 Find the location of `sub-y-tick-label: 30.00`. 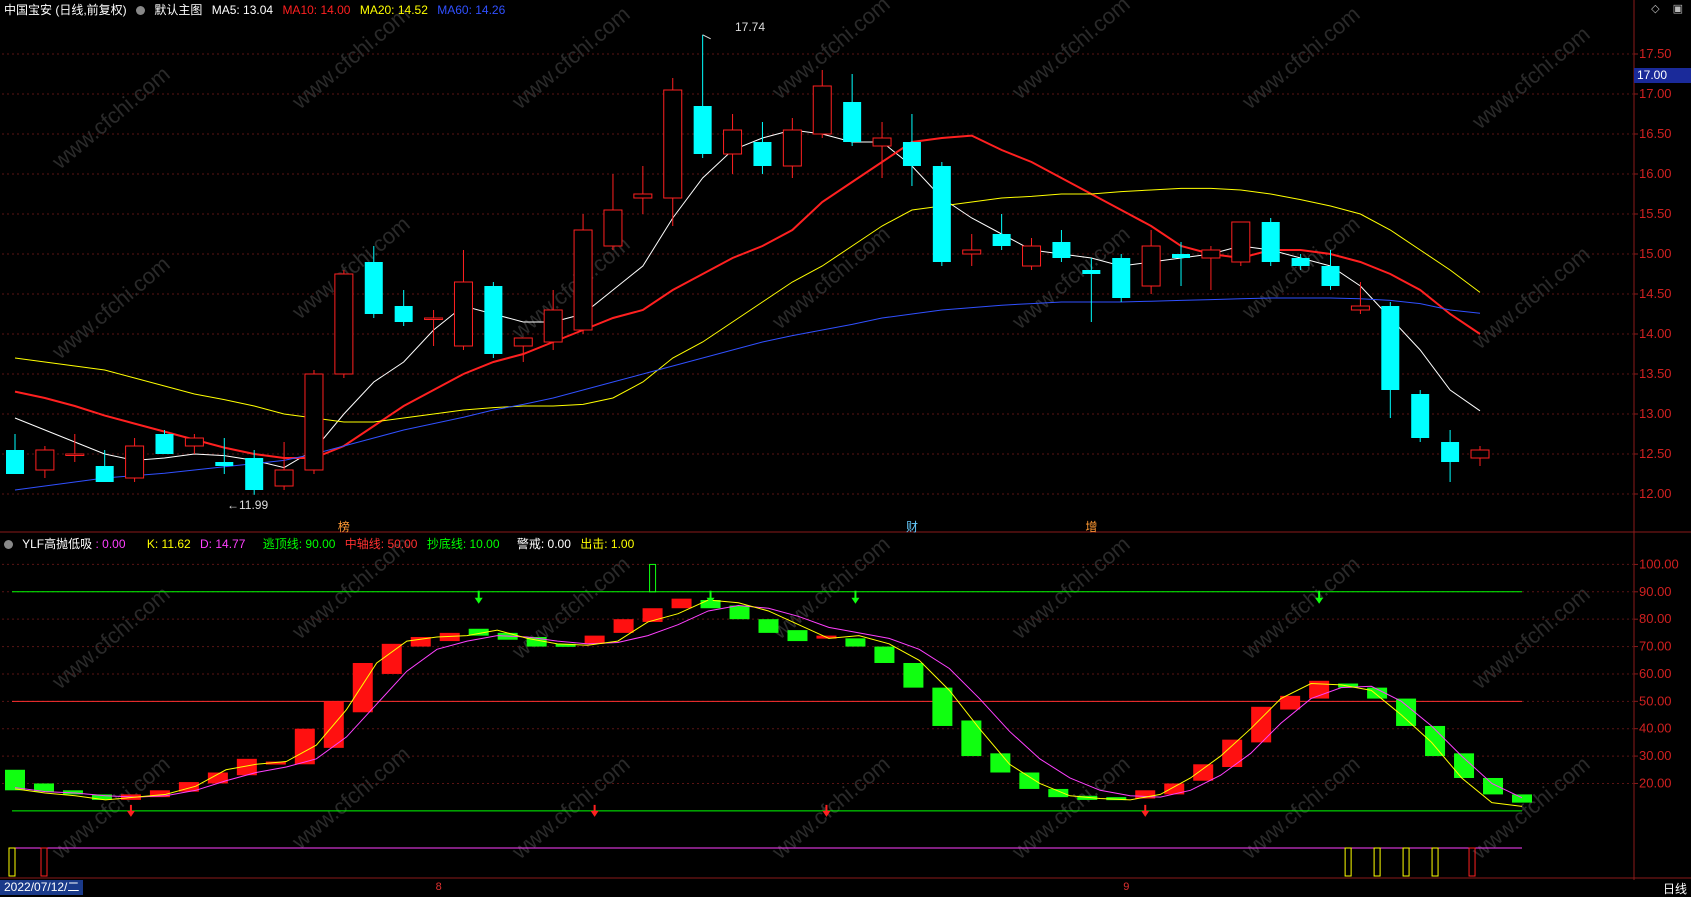

sub-y-tick-label: 30.00 is located at coordinates (1655, 755).